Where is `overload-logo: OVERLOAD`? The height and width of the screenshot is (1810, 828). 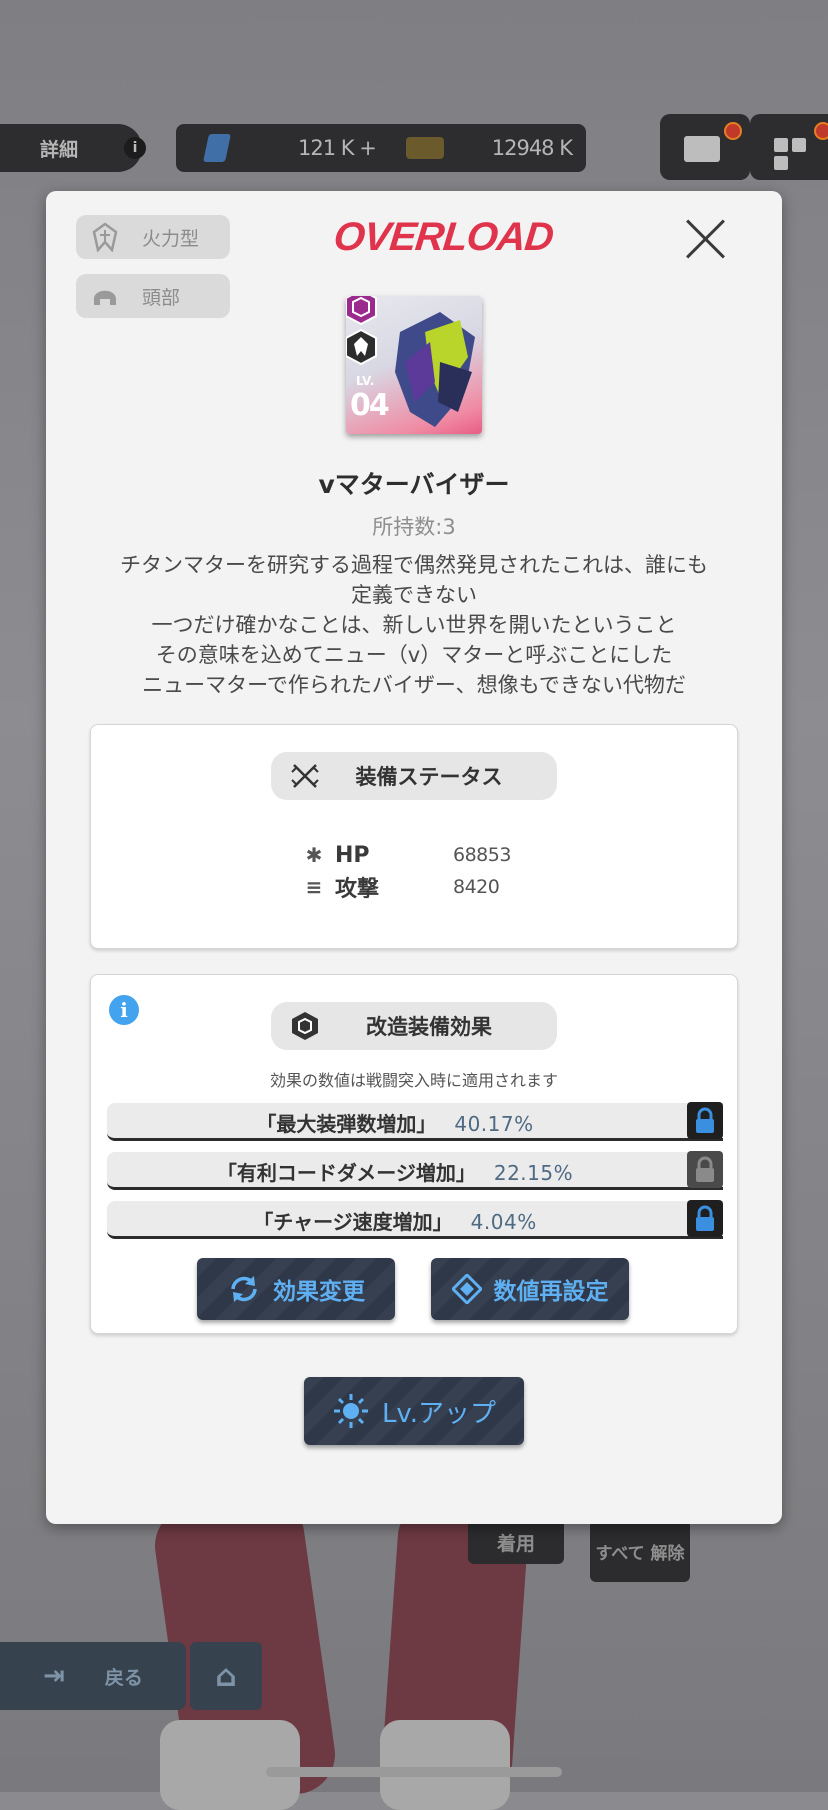
overload-logo: OVERLOAD is located at coordinates (443, 237).